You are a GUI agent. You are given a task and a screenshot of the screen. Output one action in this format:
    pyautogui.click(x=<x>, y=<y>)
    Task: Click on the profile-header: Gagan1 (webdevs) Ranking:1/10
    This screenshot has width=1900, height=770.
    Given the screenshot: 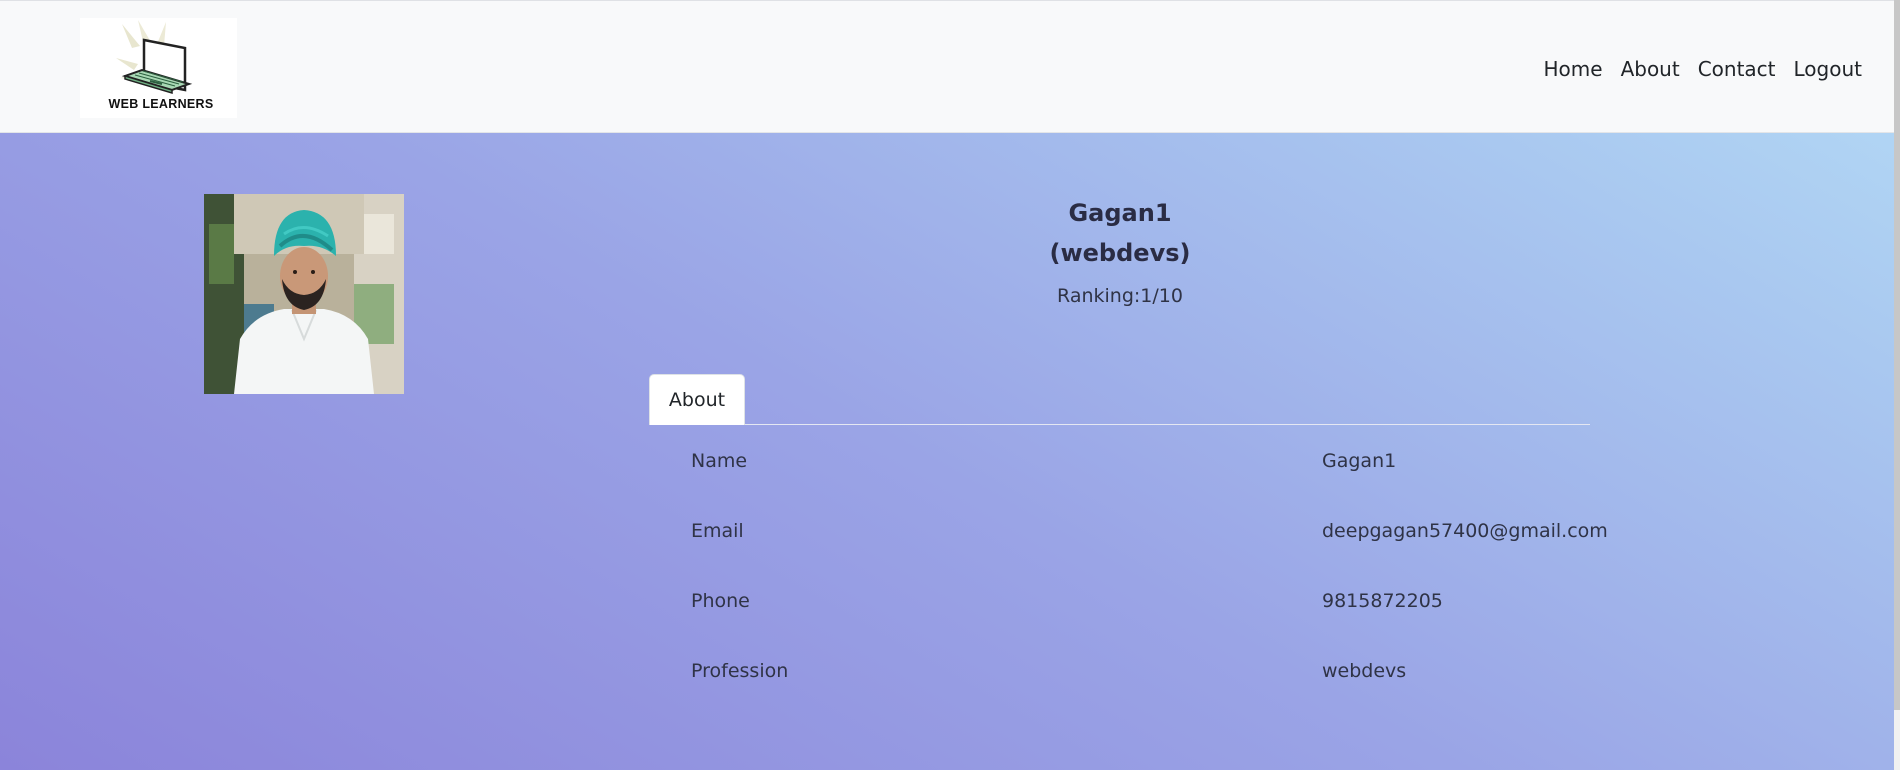 What is the action you would take?
    pyautogui.click(x=1120, y=250)
    